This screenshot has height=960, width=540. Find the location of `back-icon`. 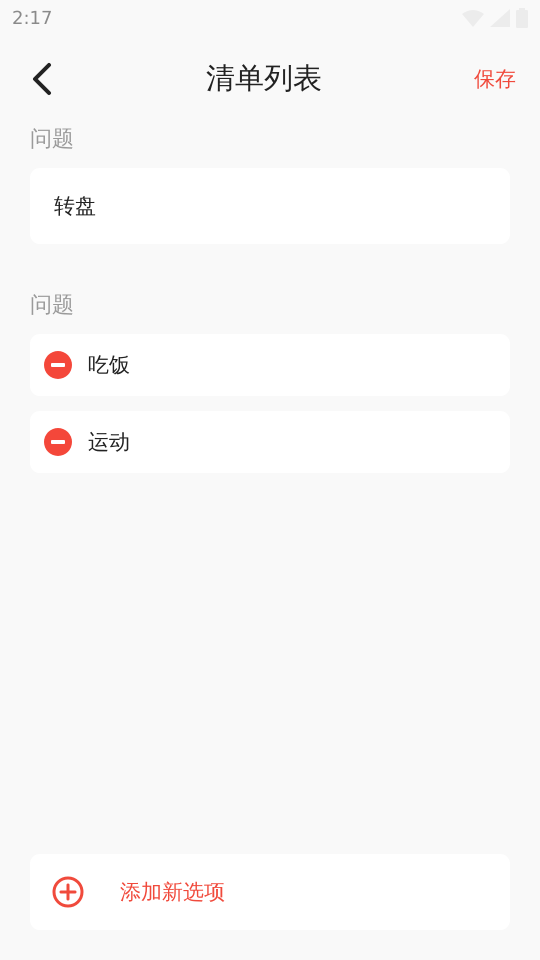

back-icon is located at coordinates (42, 79).